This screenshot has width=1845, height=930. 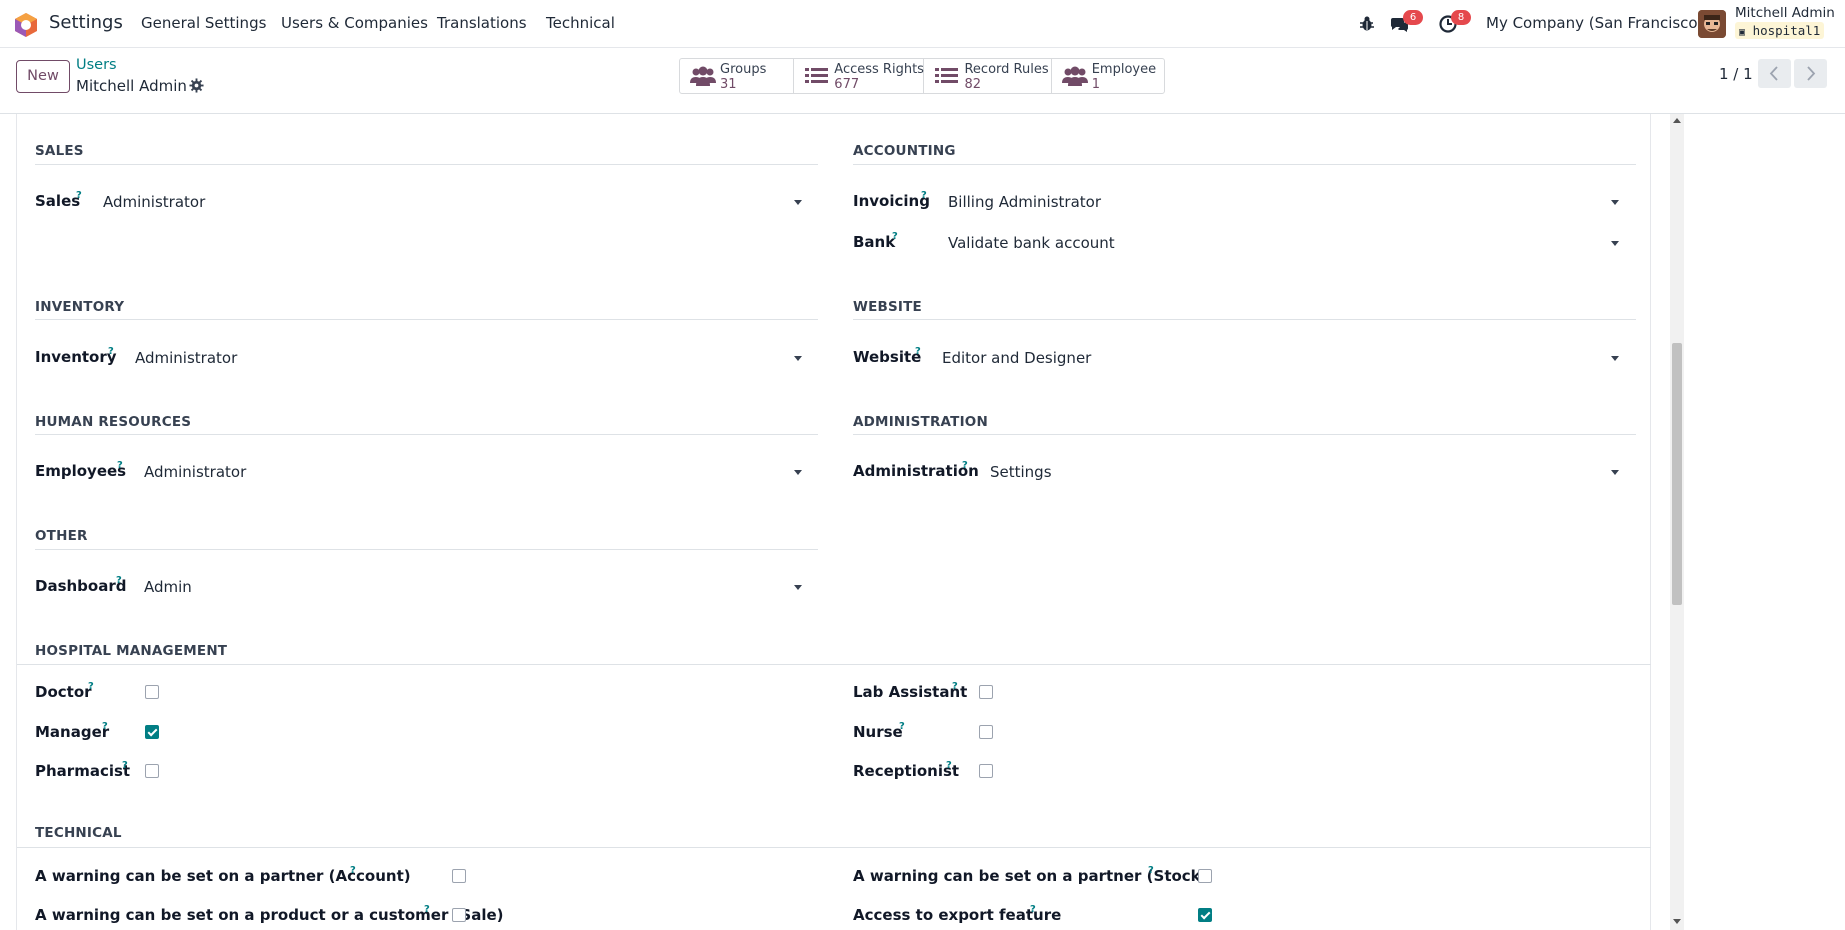 I want to click on checkbox-doctor, so click(x=152, y=692).